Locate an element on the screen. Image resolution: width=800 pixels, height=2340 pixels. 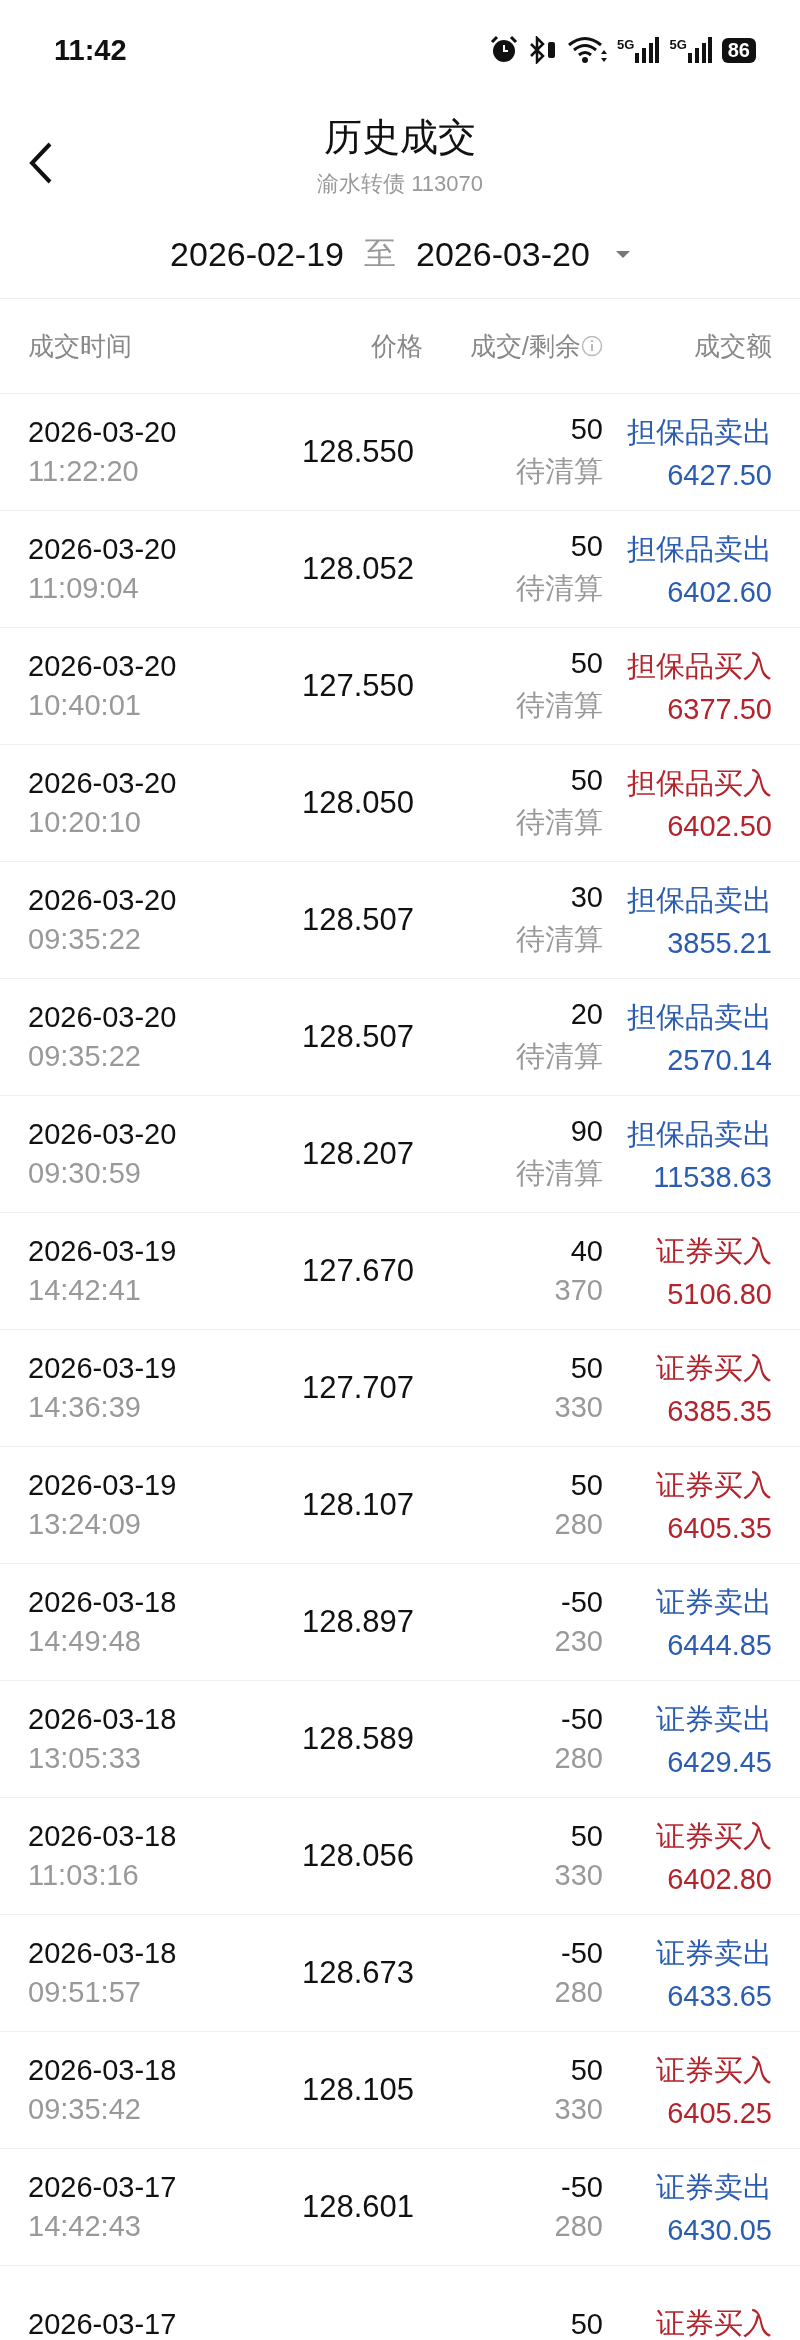
trade-price: 127.670 is located at coordinates (358, 1271).